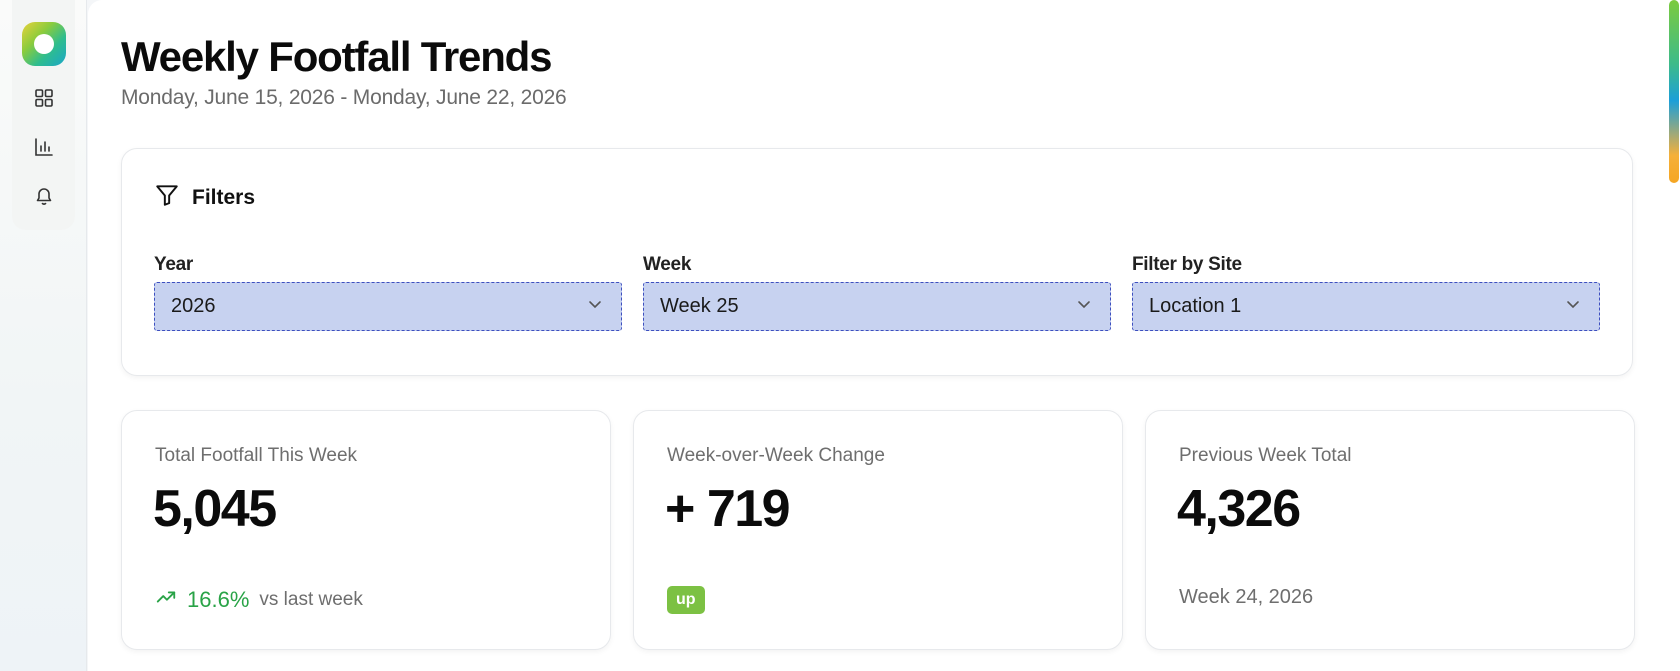 This screenshot has width=1680, height=671. I want to click on page-title: Weekly Footfall Trends, so click(336, 56).